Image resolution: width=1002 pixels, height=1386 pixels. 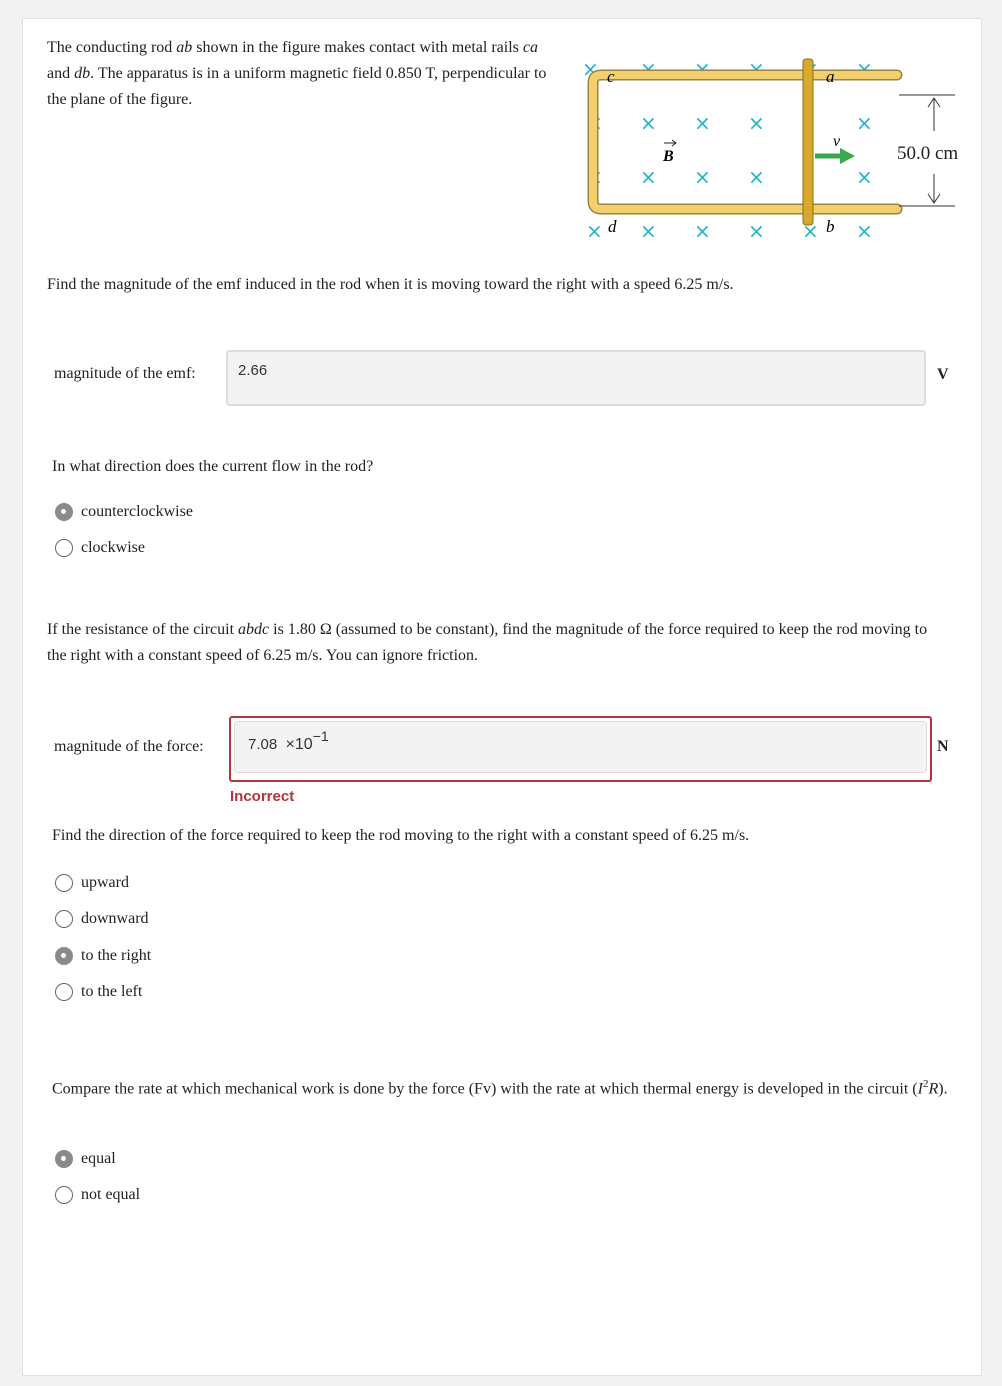 What do you see at coordinates (611, 76) in the screenshot?
I see `point-c-label: c` at bounding box center [611, 76].